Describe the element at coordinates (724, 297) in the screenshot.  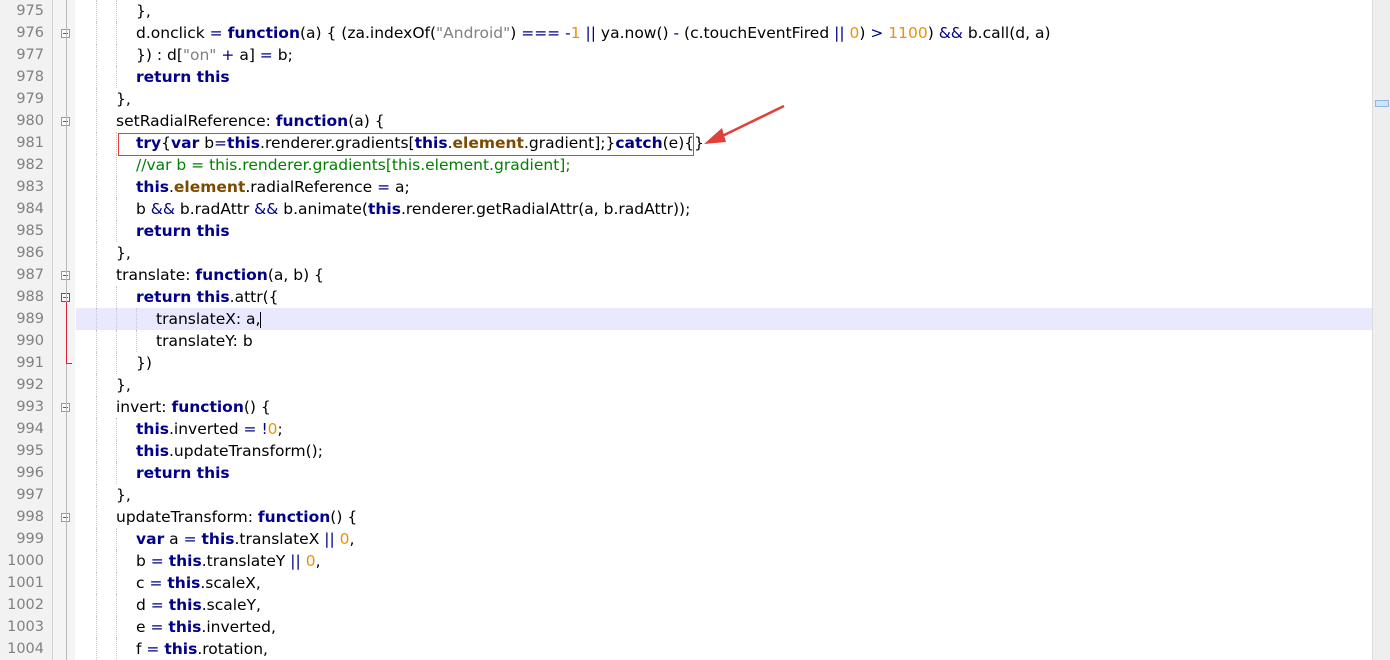
I see `code-line: return this.attr({` at that location.